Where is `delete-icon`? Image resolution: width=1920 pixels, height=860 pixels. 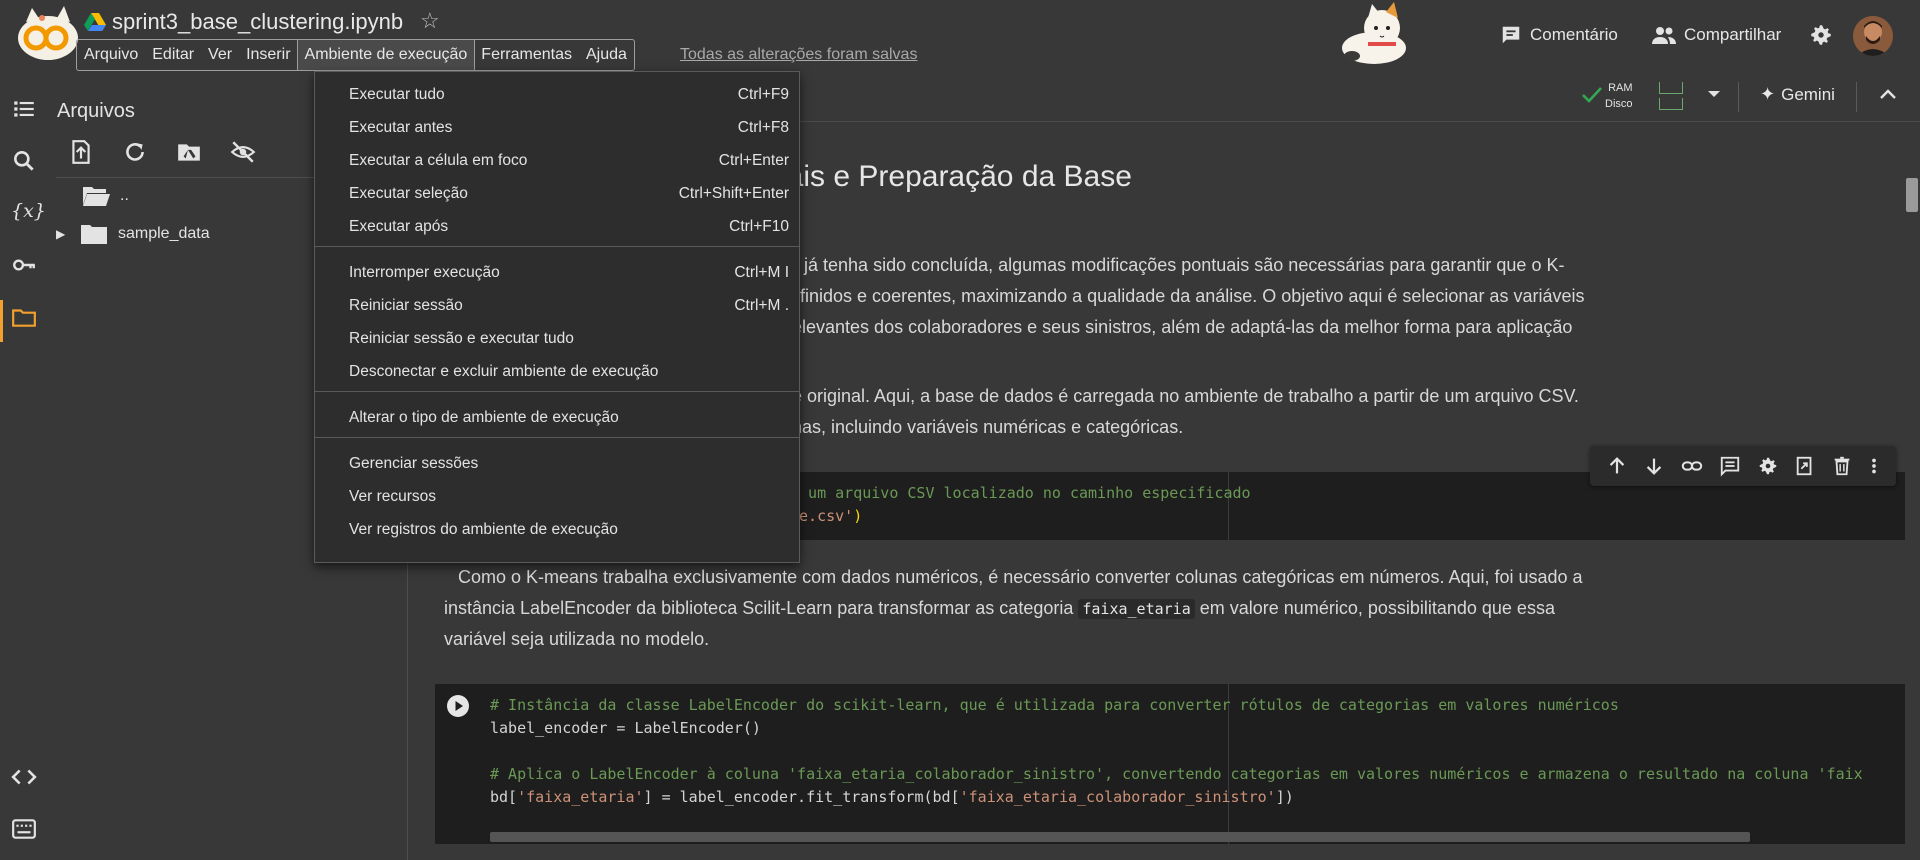 delete-icon is located at coordinates (1842, 466).